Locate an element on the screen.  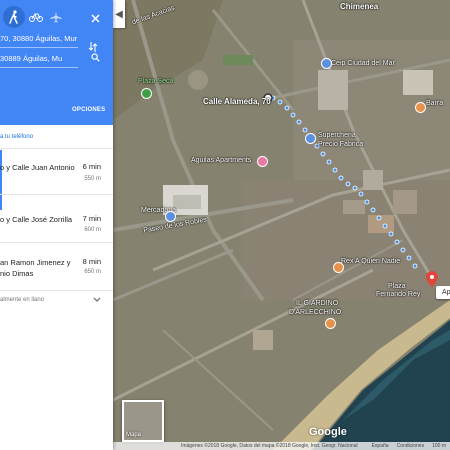
route-distance: 650 m is located at coordinates (92, 272).